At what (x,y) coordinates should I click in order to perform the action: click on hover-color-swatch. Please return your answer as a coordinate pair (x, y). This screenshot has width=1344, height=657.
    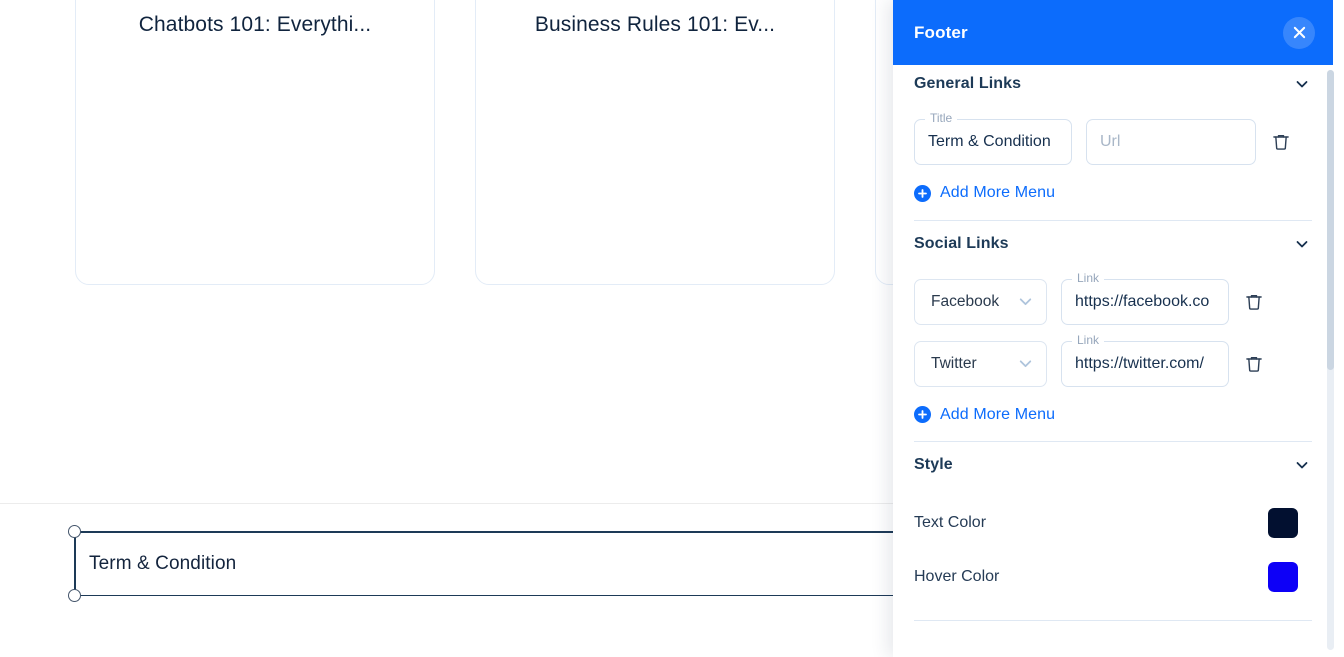
    Looking at the image, I should click on (1283, 577).